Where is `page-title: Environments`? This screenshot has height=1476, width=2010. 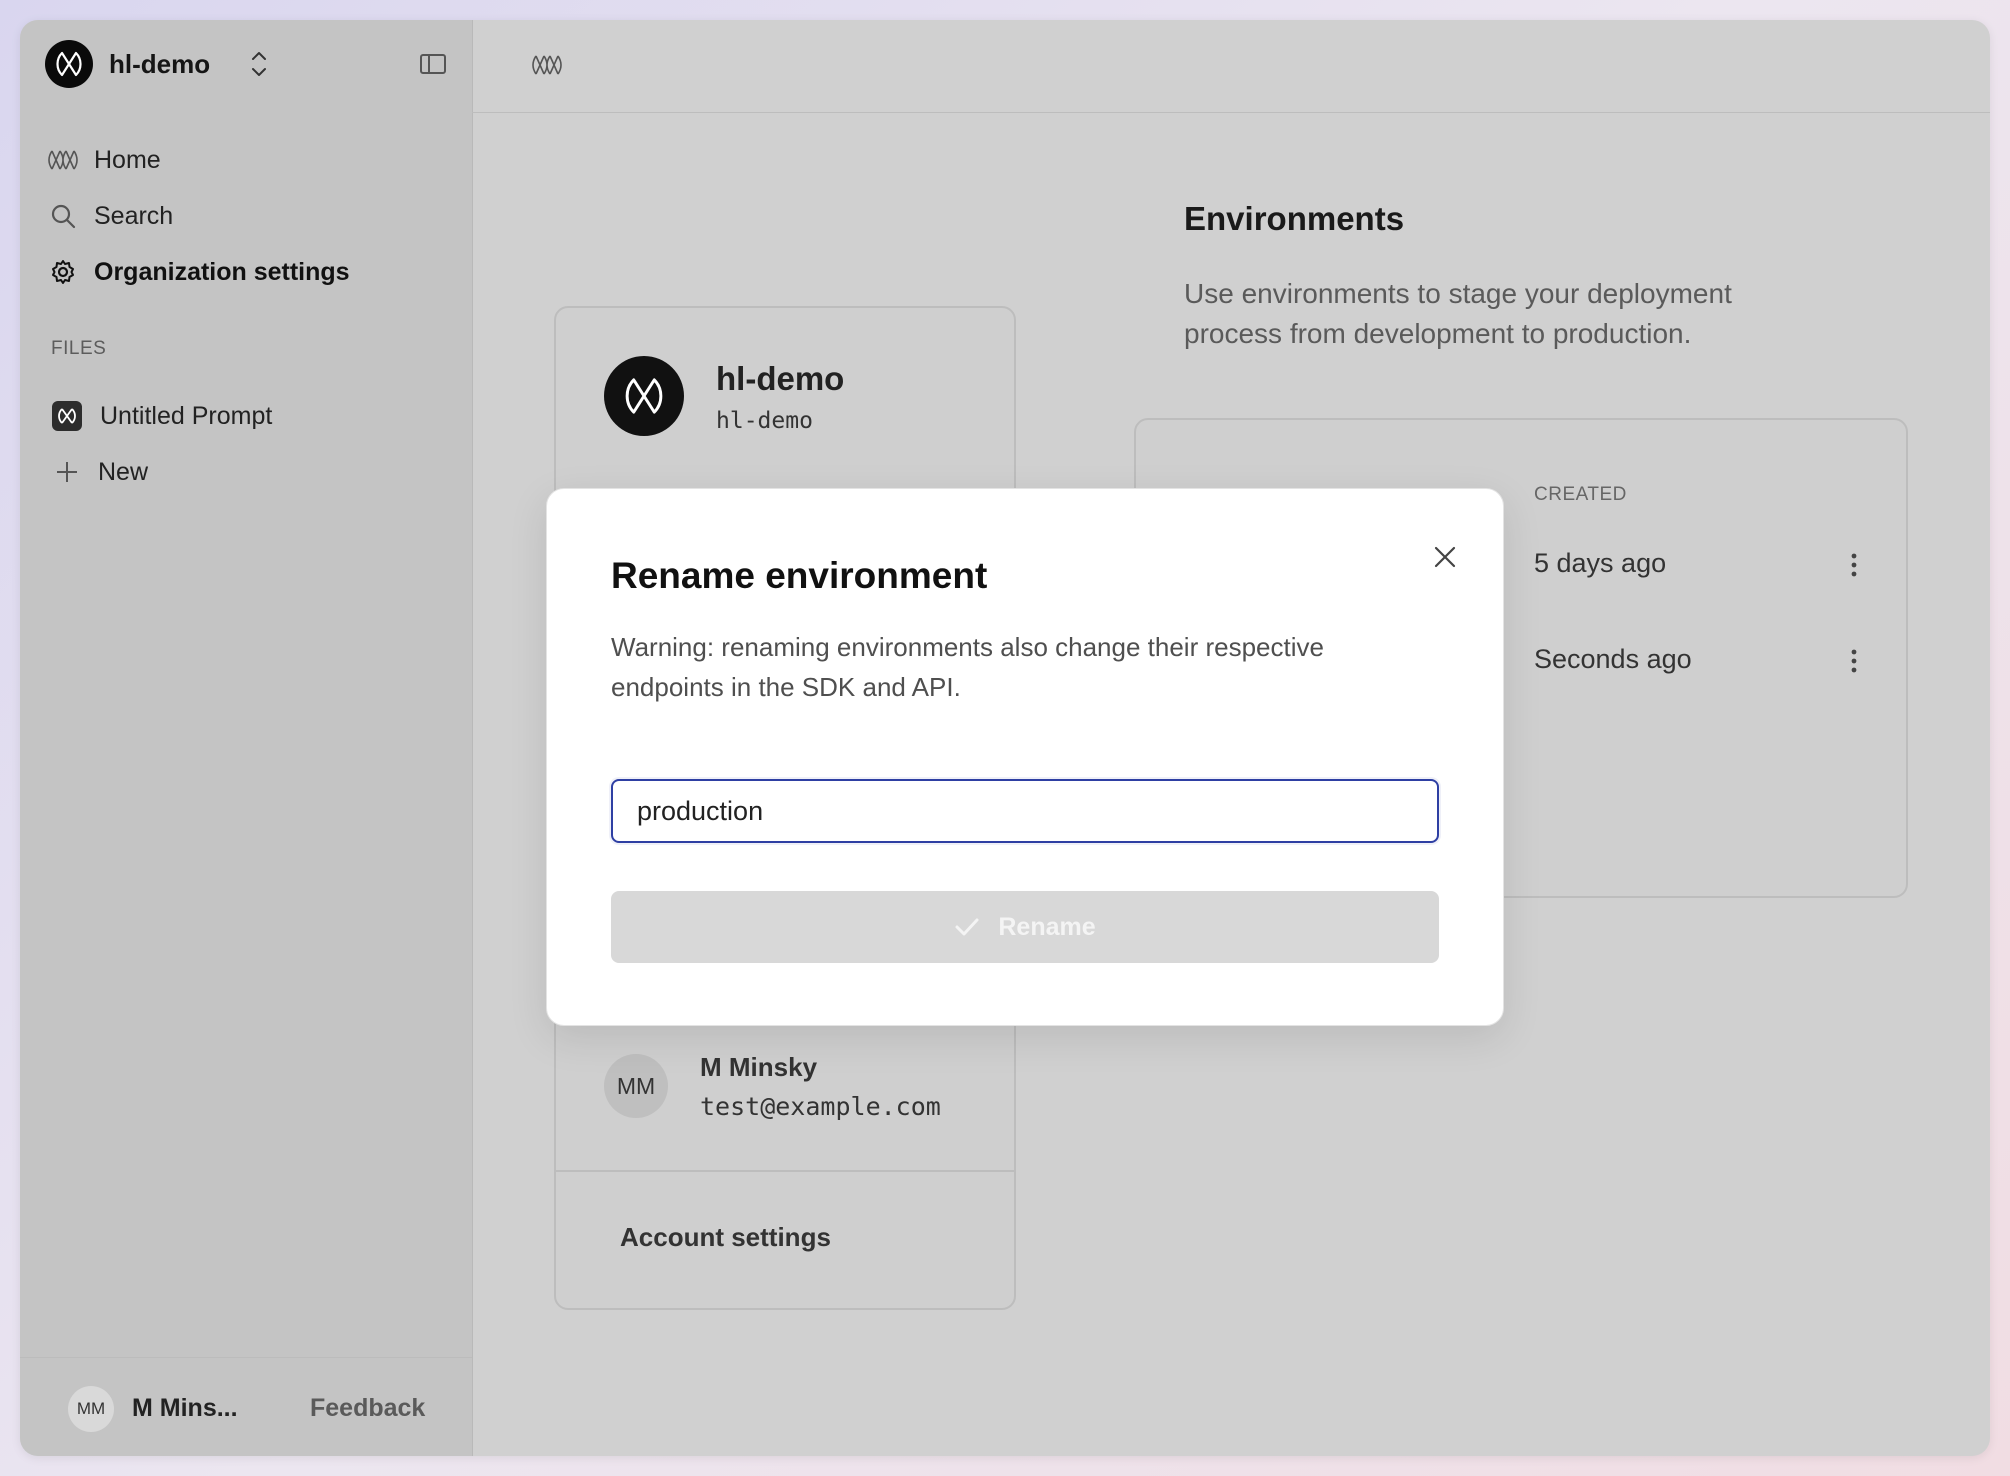
page-title: Environments is located at coordinates (1294, 218).